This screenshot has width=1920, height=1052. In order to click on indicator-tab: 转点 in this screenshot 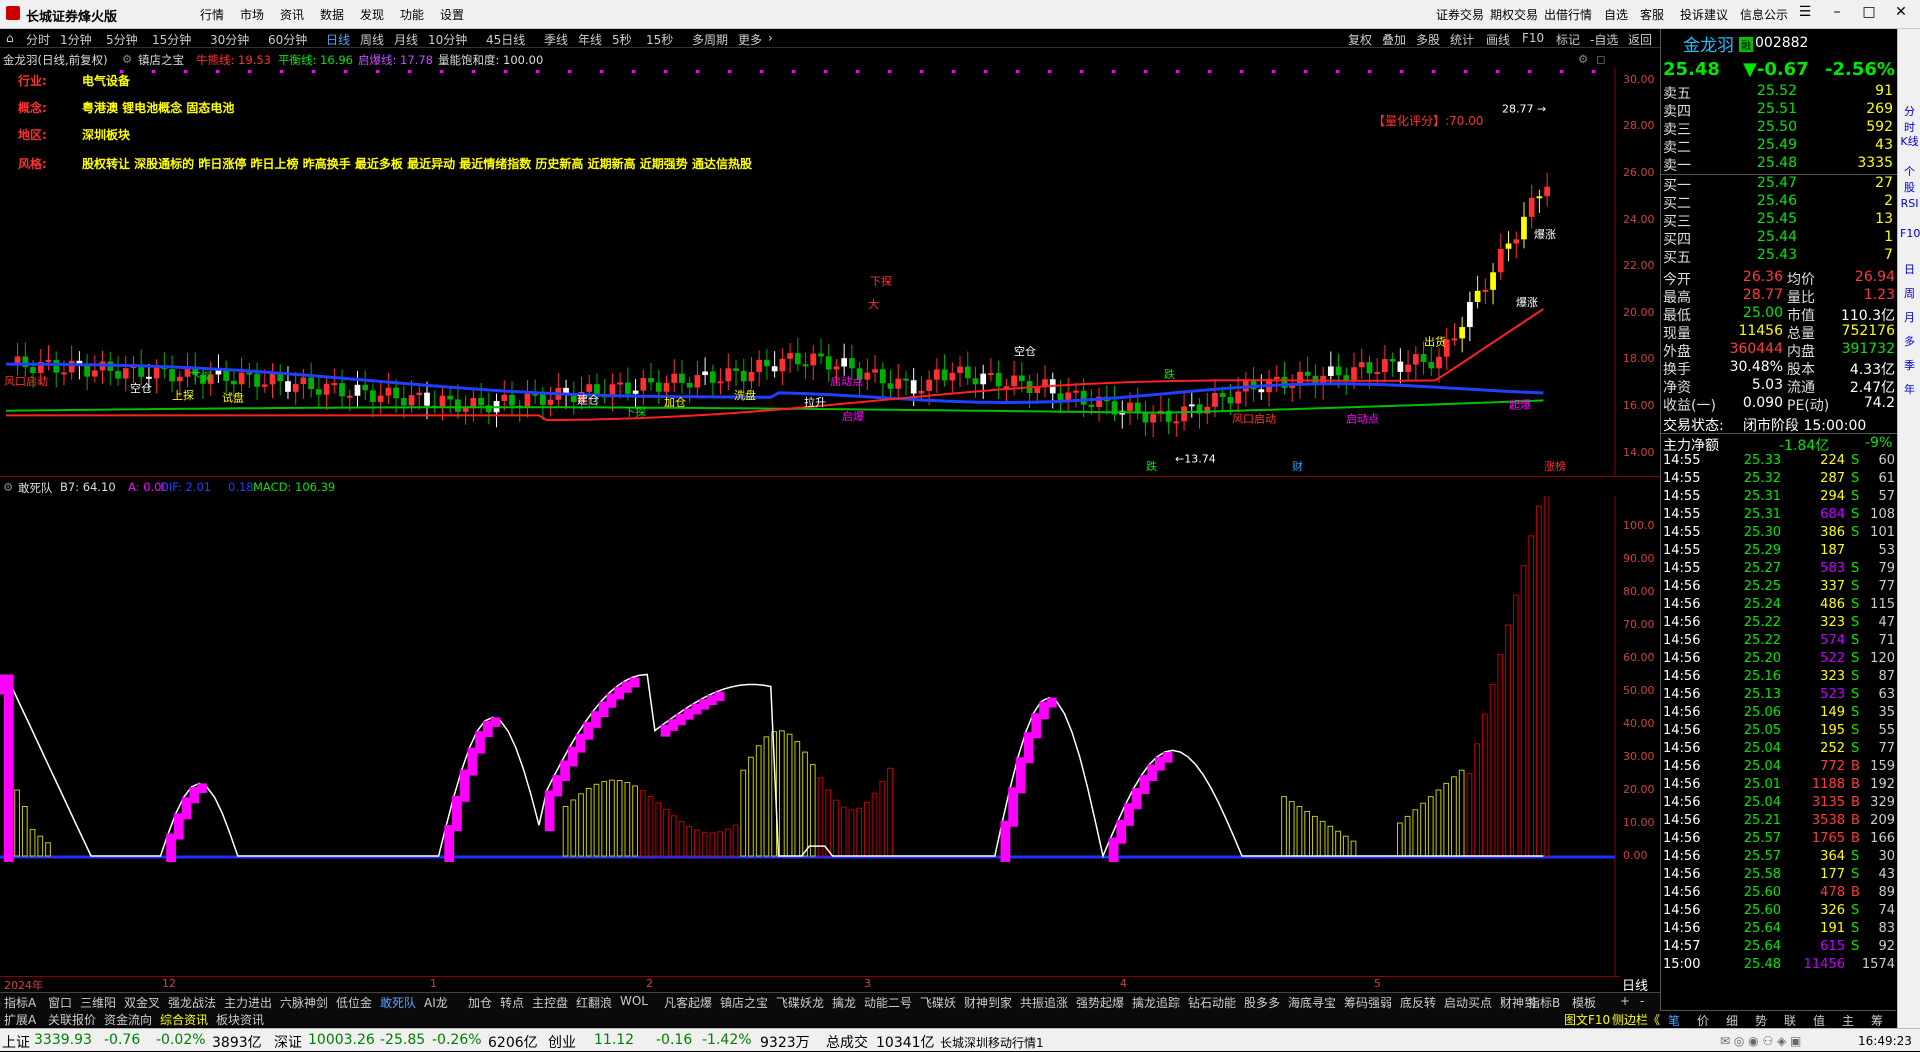, I will do `click(512, 1002)`.